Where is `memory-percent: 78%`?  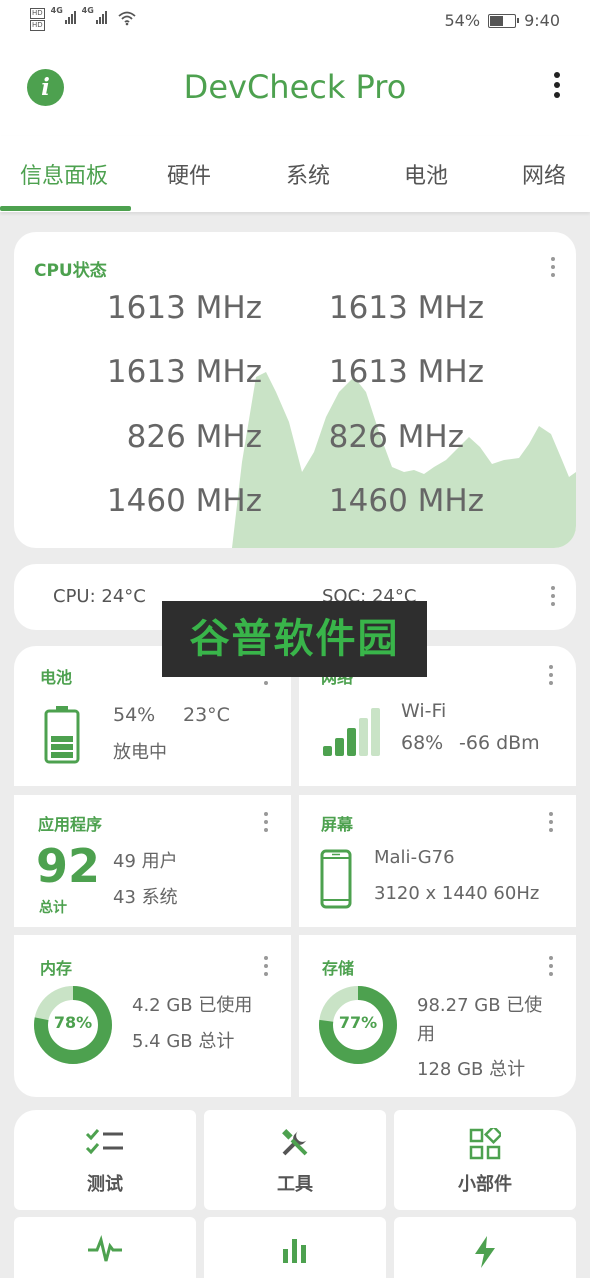 memory-percent: 78% is located at coordinates (73, 1022).